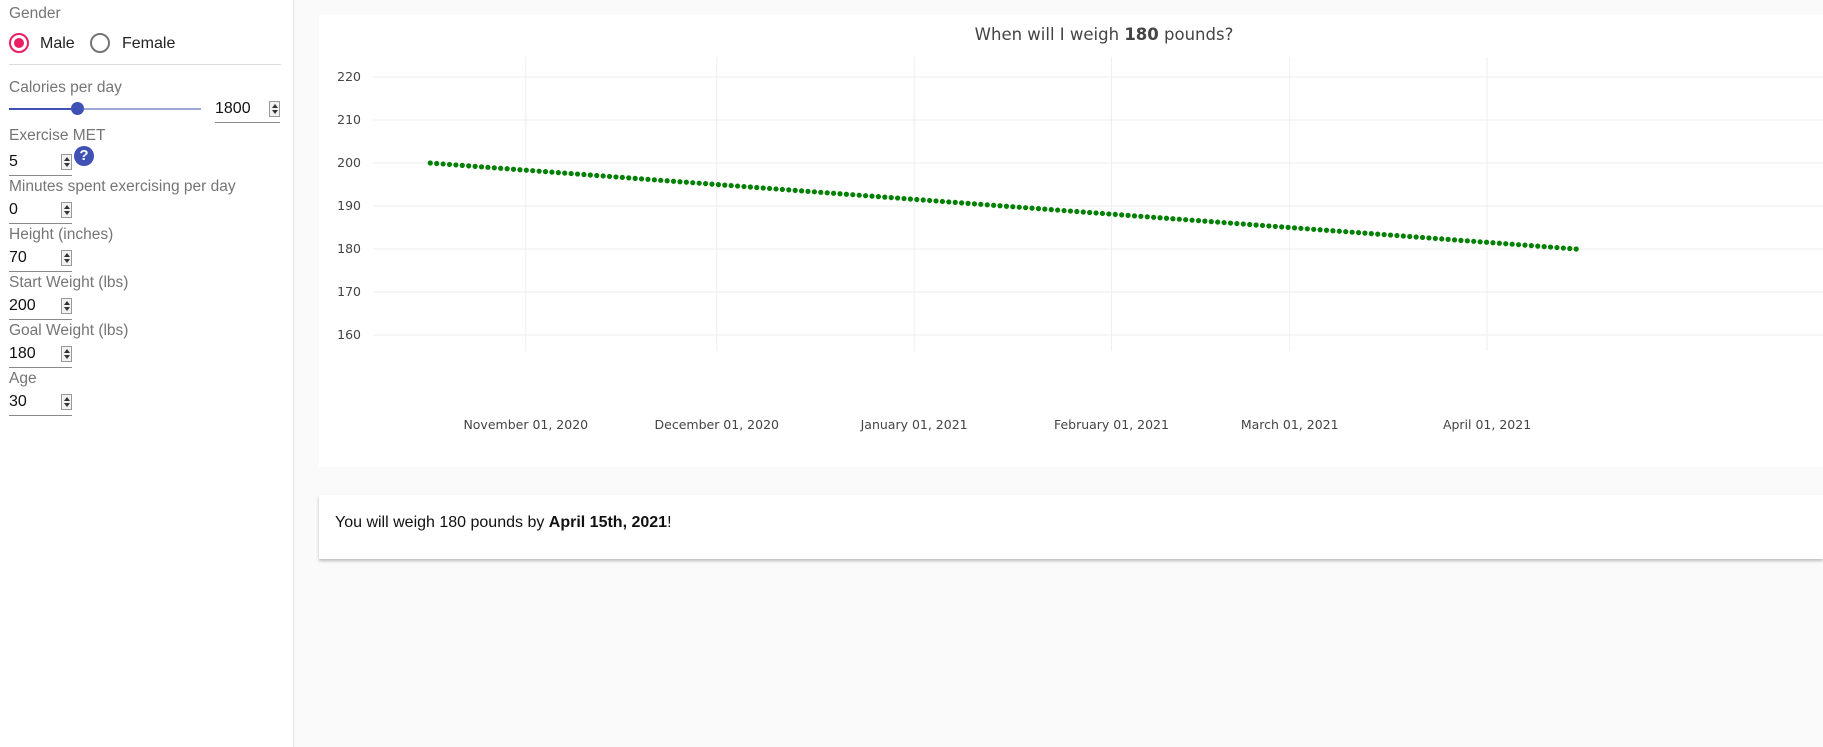 The image size is (1823, 747). I want to click on exercise-met-input: 5, so click(40, 163).